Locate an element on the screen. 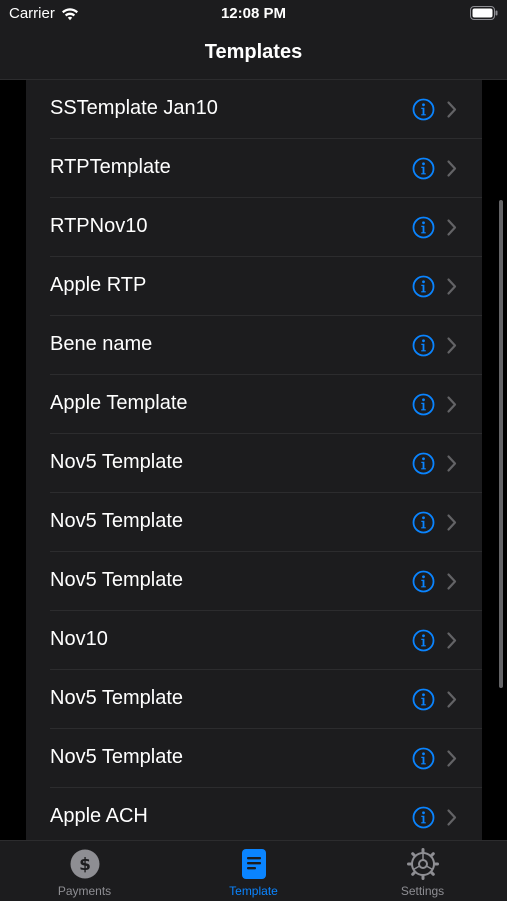 The height and width of the screenshot is (901, 507). document-icon is located at coordinates (254, 864).